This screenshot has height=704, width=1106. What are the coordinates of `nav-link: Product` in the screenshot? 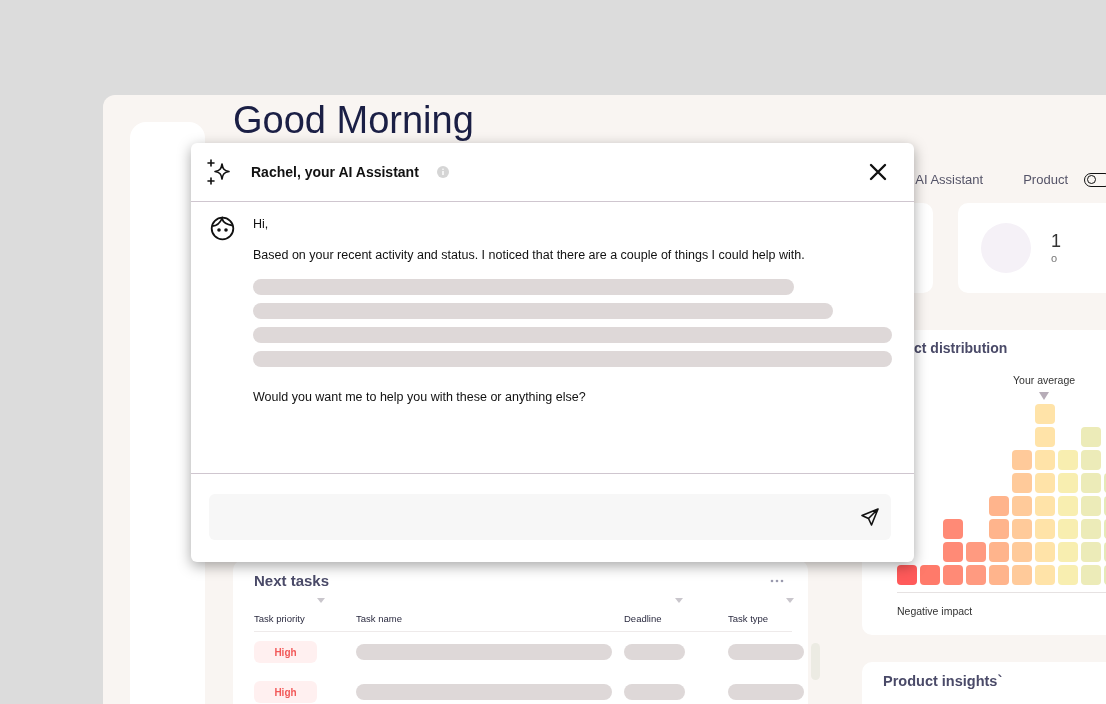 It's located at (1045, 179).